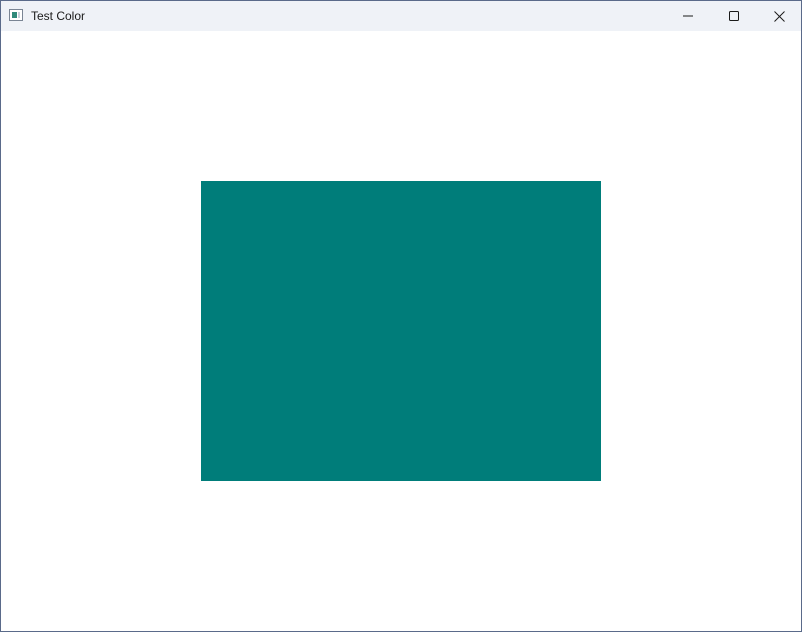 This screenshot has width=802, height=632. I want to click on app-window-icon, so click(16, 15).